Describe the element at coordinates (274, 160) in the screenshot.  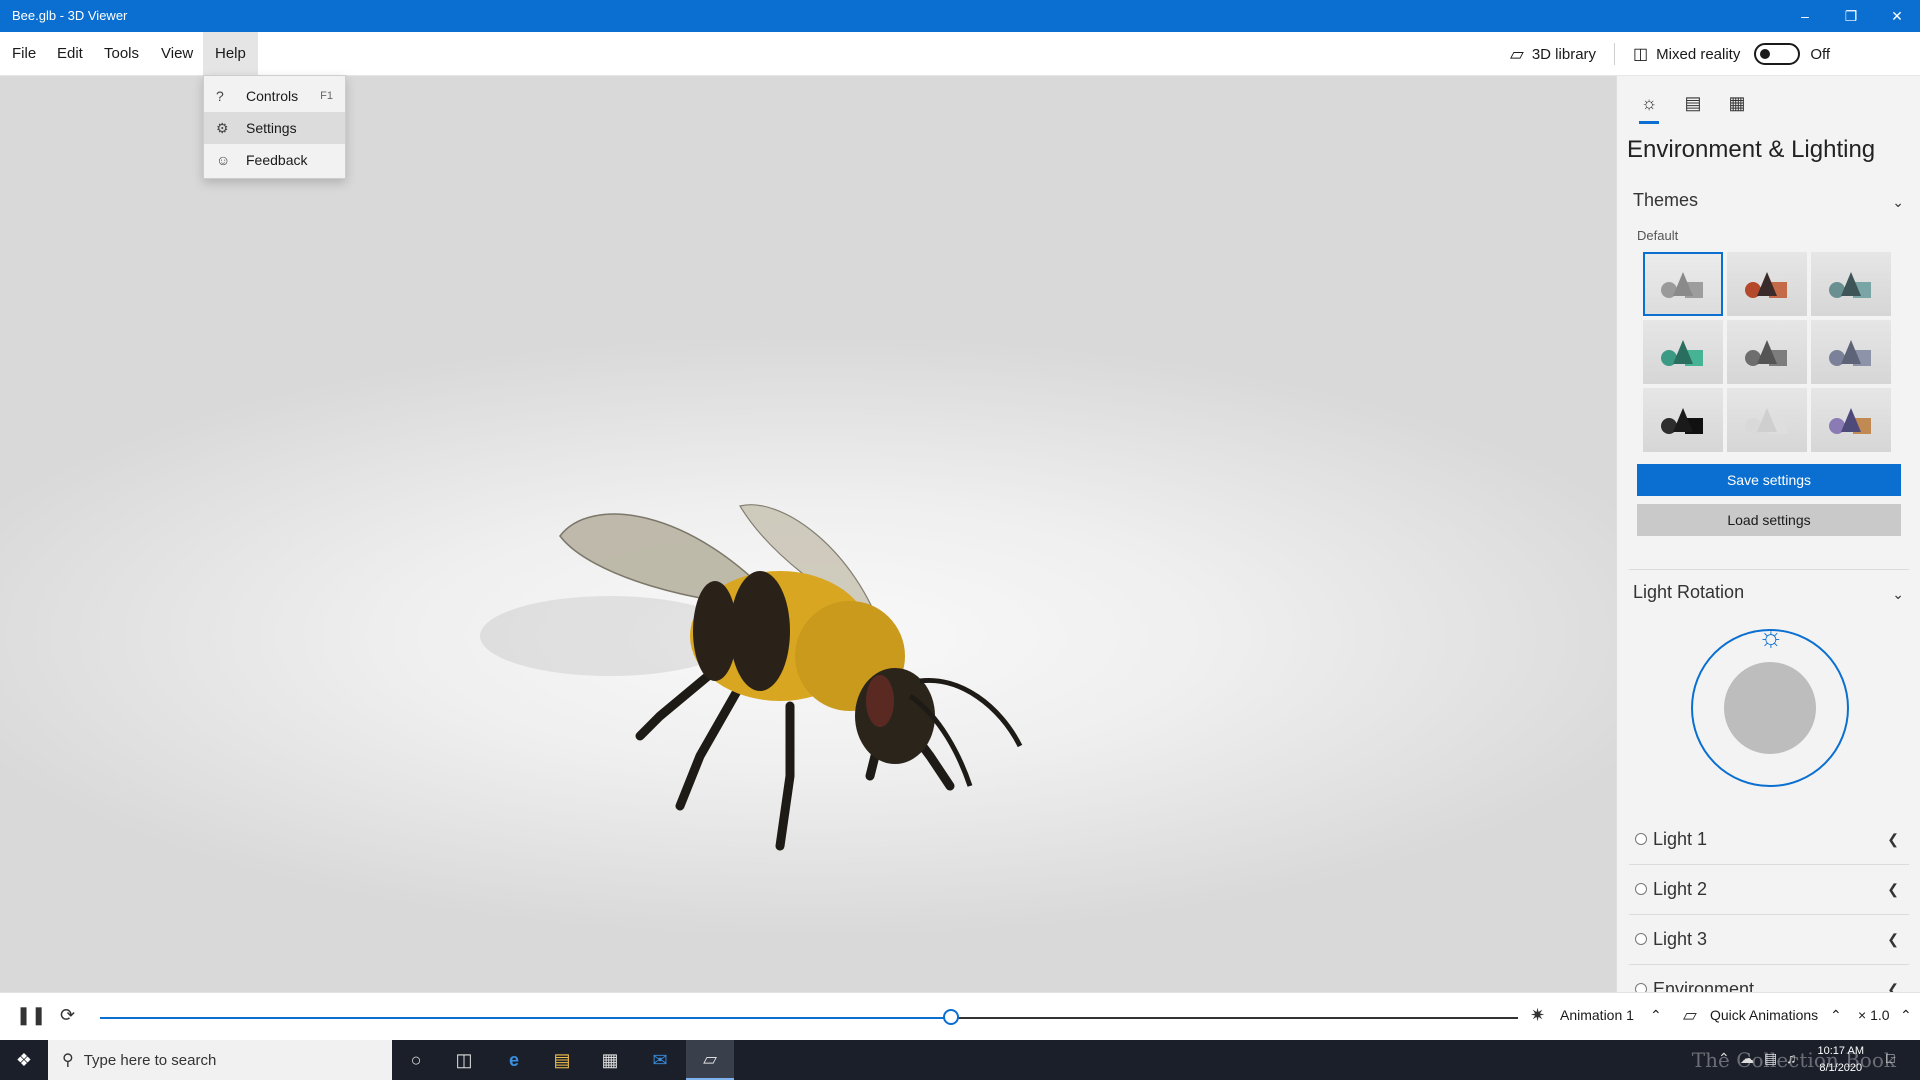
I see `help-menu-feedback: ☺ Feedback` at that location.